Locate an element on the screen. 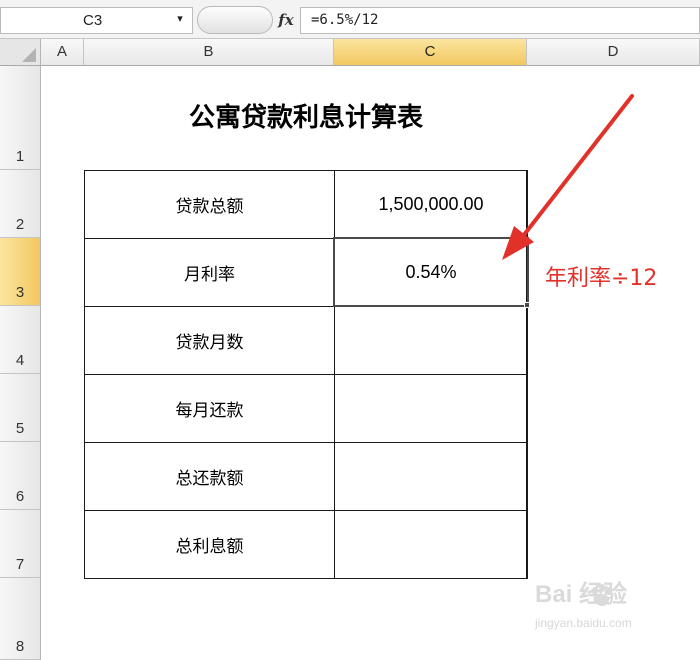 This screenshot has width=700, height=660. row-header-4: 4 is located at coordinates (20, 340).